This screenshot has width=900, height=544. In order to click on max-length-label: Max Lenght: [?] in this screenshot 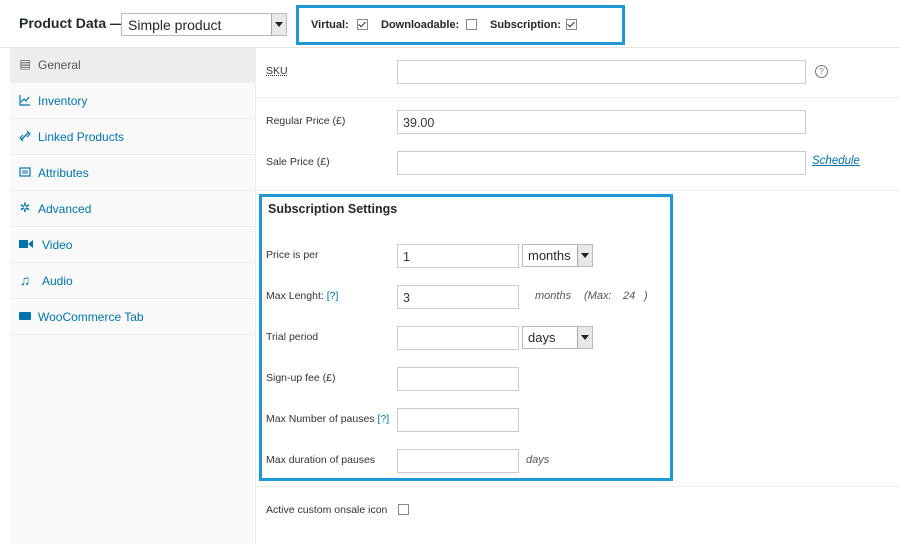, I will do `click(302, 296)`.